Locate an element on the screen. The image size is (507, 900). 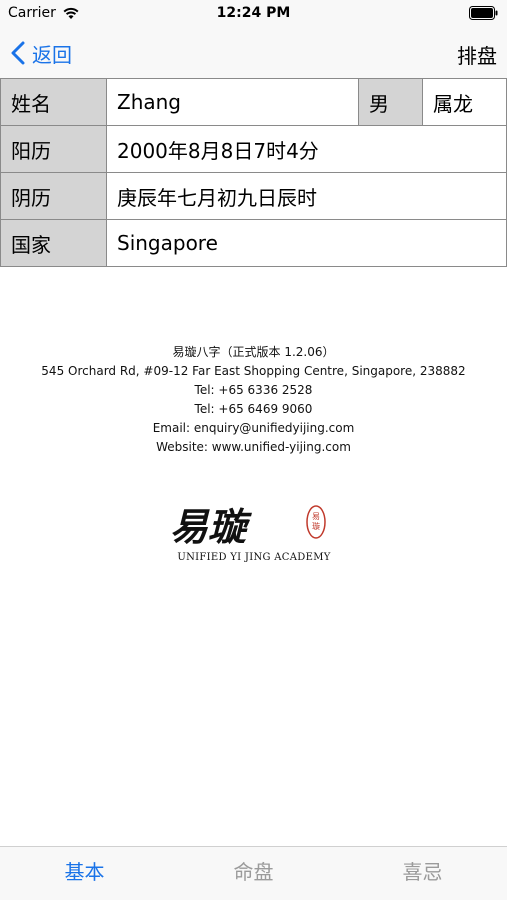
status-time: 12:24 PM is located at coordinates (253, 13).